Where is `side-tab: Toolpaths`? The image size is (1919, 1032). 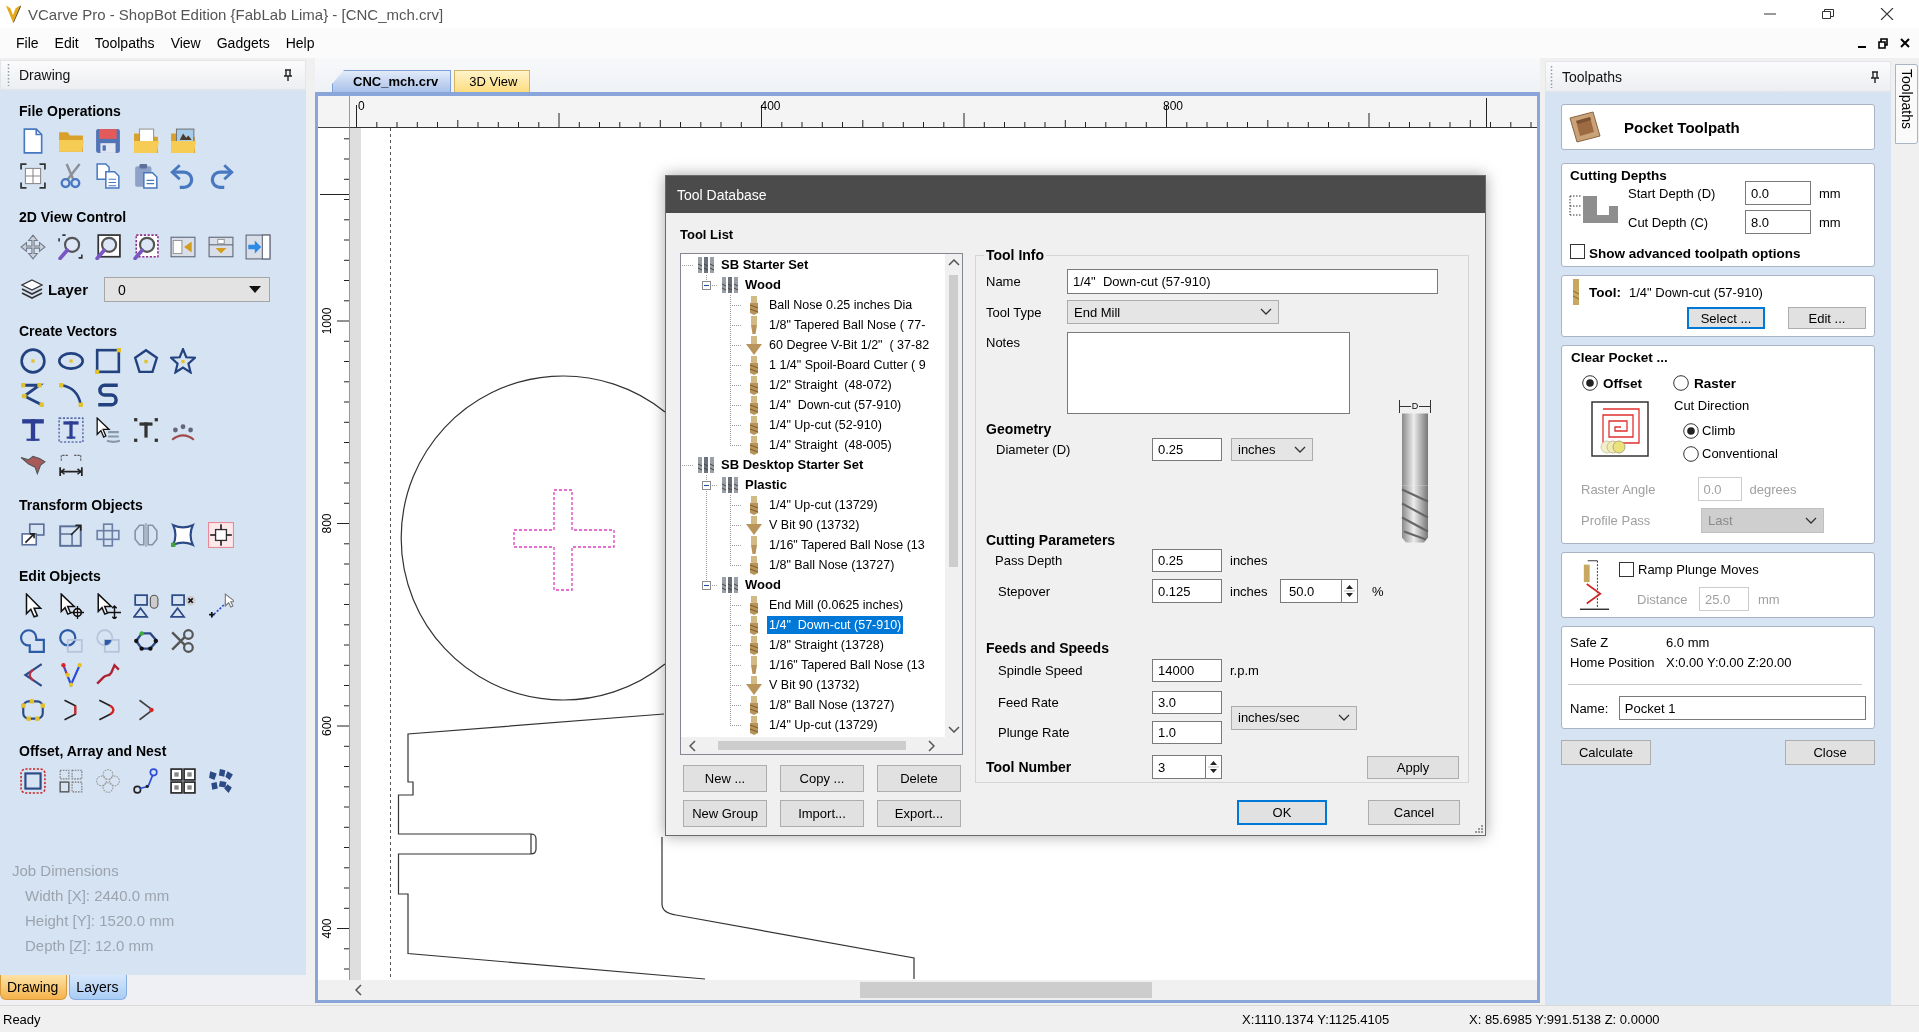 side-tab: Toolpaths is located at coordinates (1906, 104).